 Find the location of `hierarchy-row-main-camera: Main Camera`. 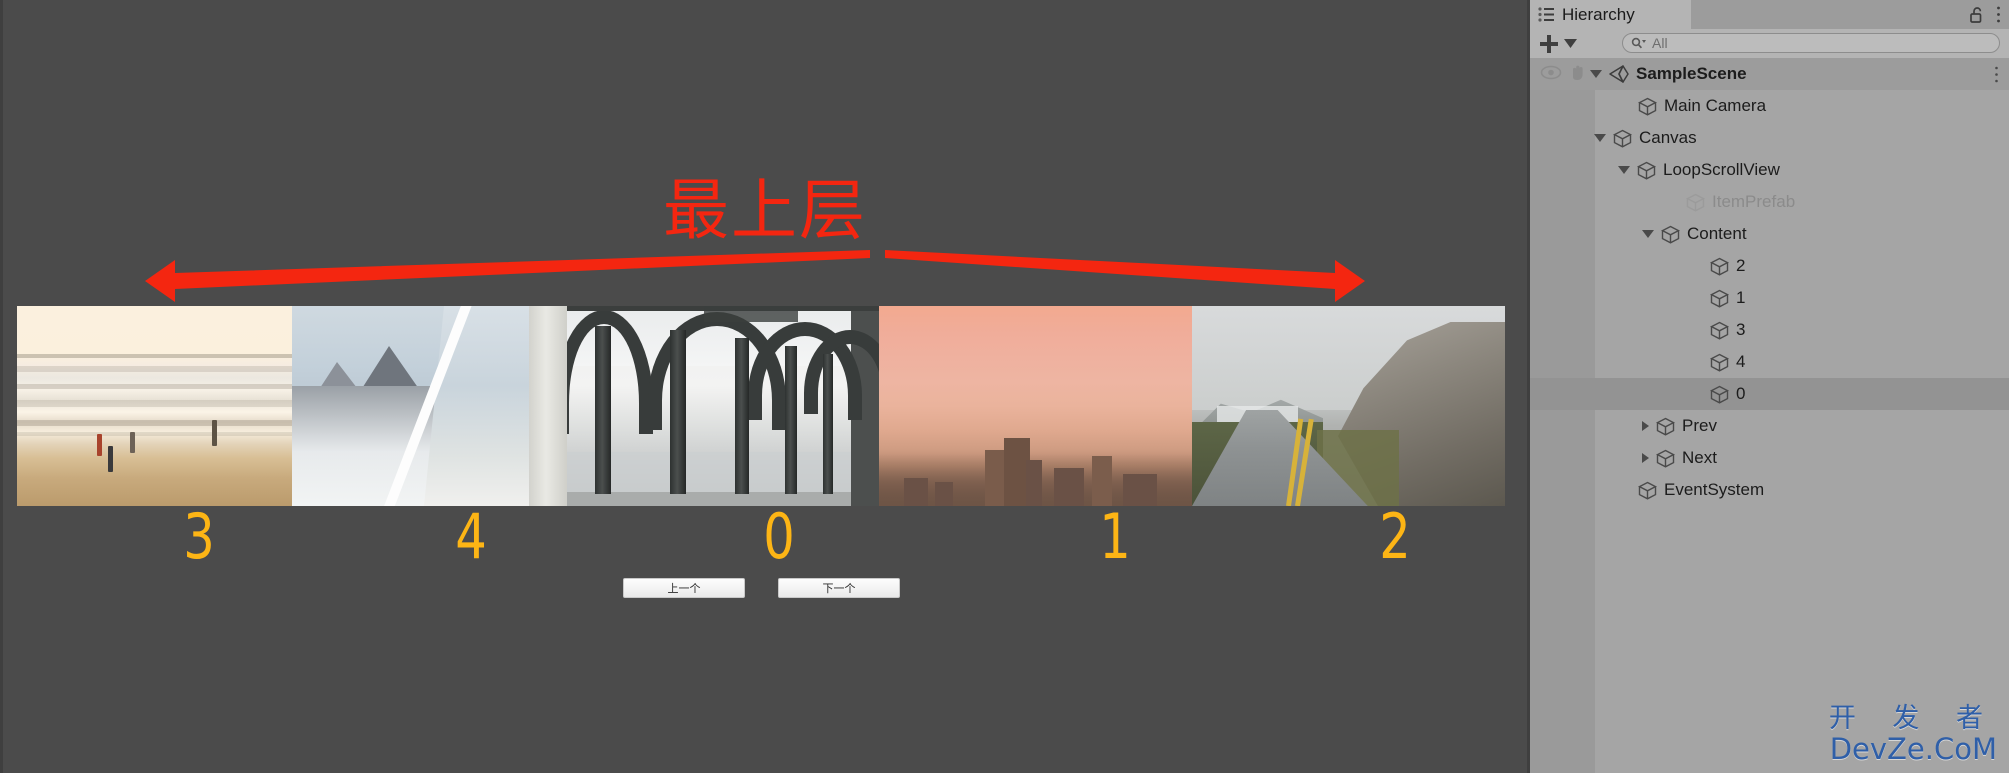

hierarchy-row-main-camera: Main Camera is located at coordinates (1769, 106).